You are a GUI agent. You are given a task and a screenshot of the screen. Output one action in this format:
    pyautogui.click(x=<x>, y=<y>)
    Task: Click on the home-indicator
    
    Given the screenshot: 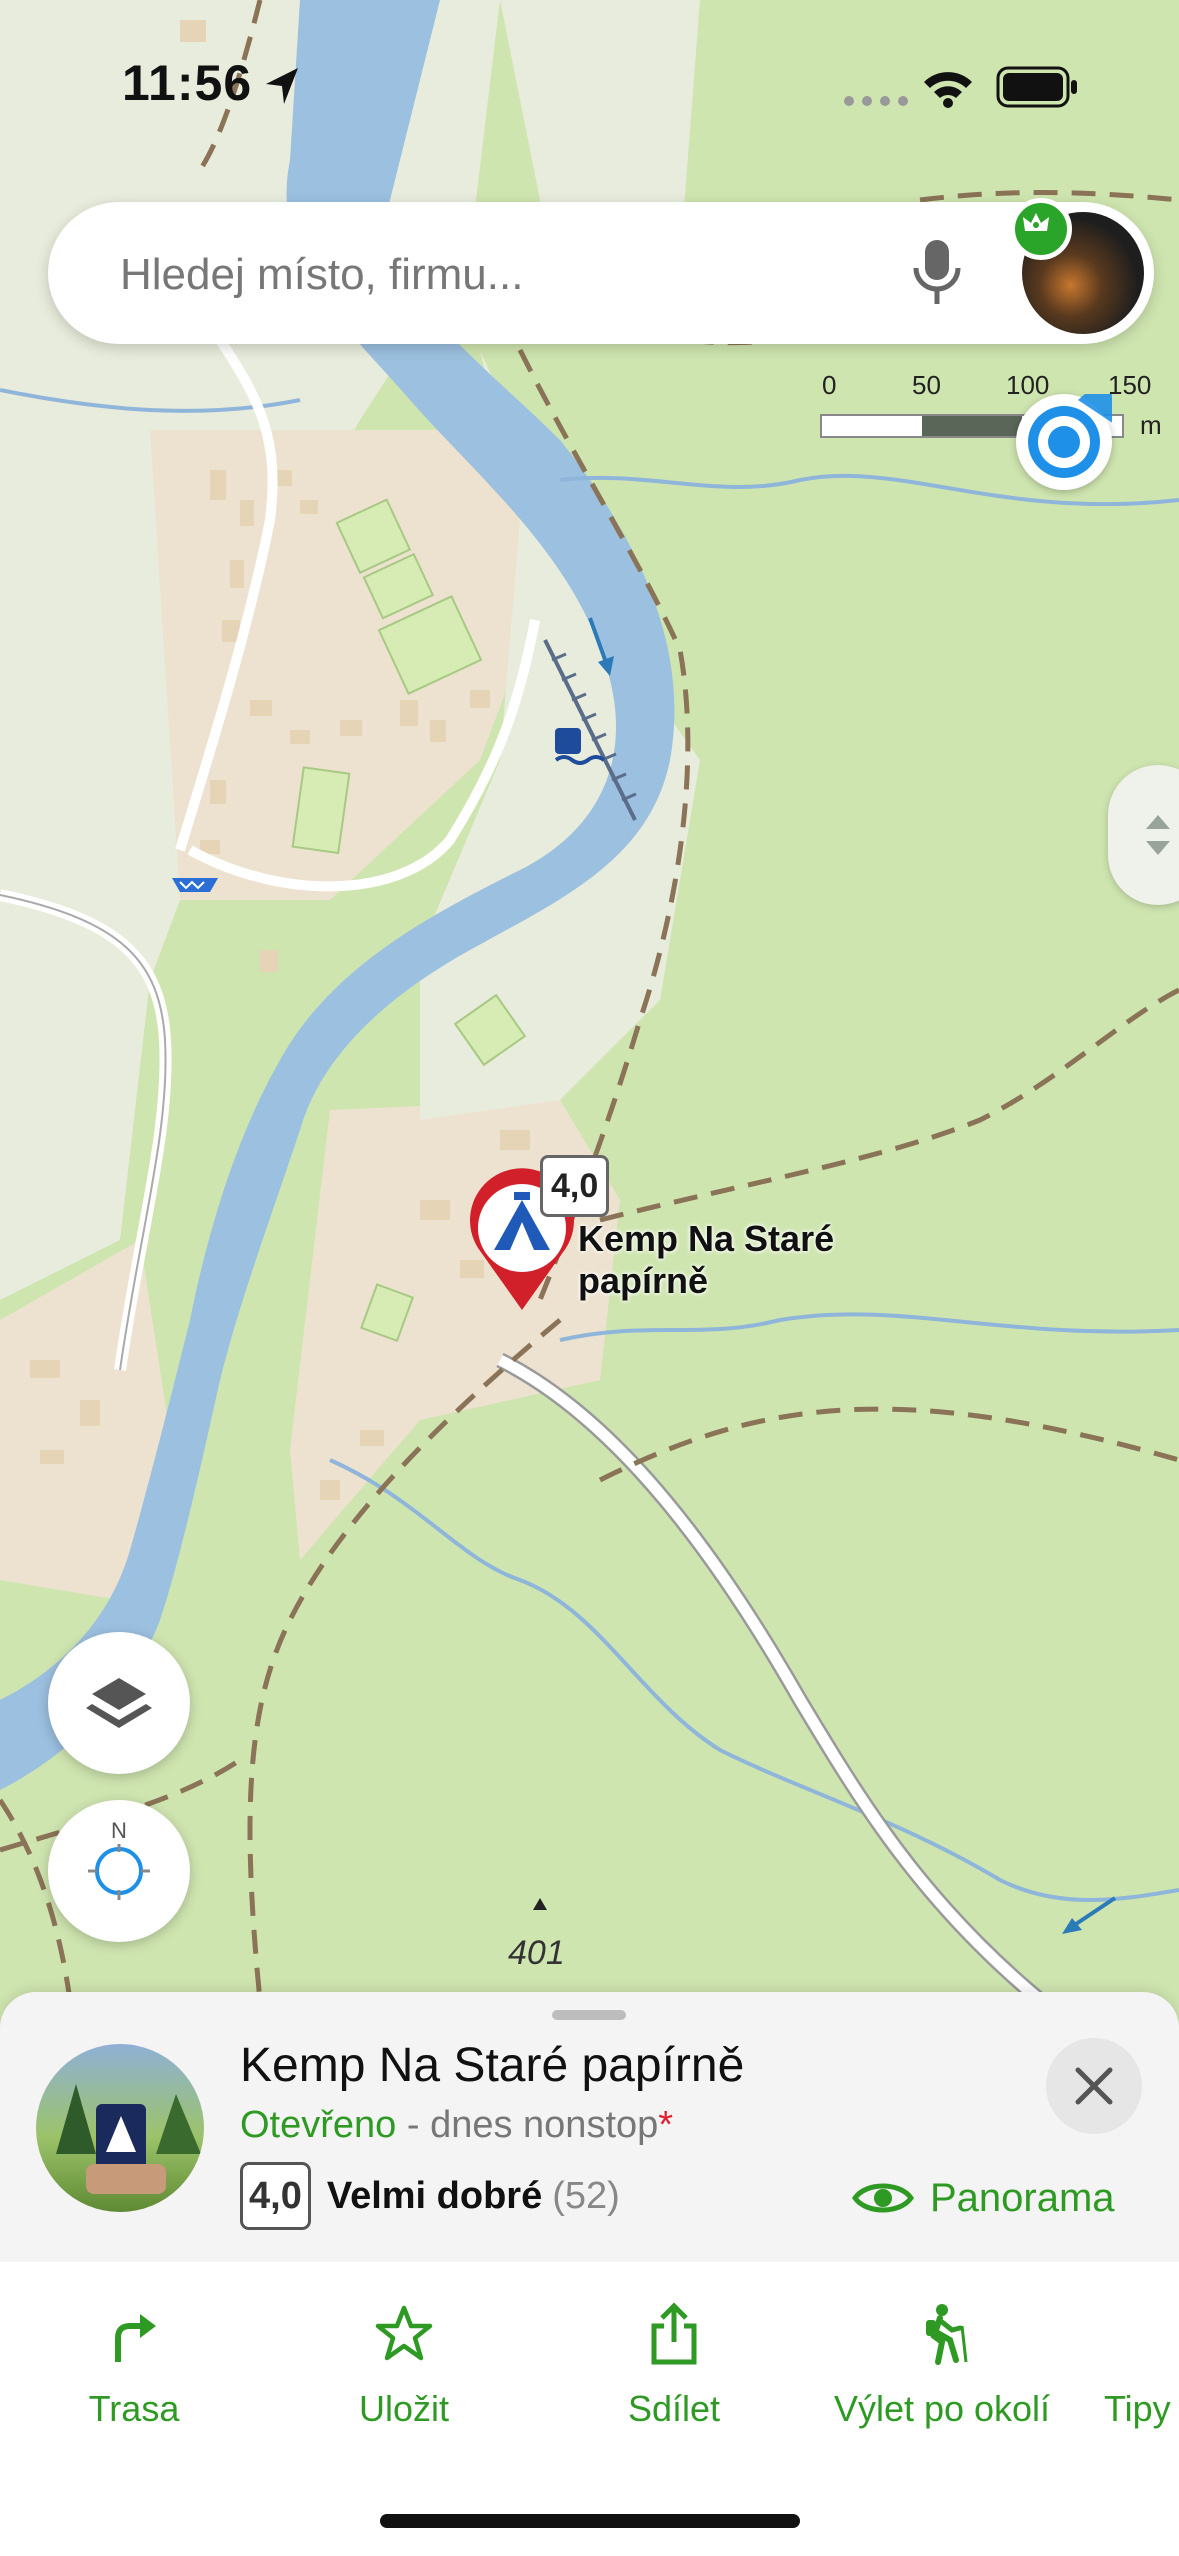 What is the action you would take?
    pyautogui.click(x=590, y=2521)
    